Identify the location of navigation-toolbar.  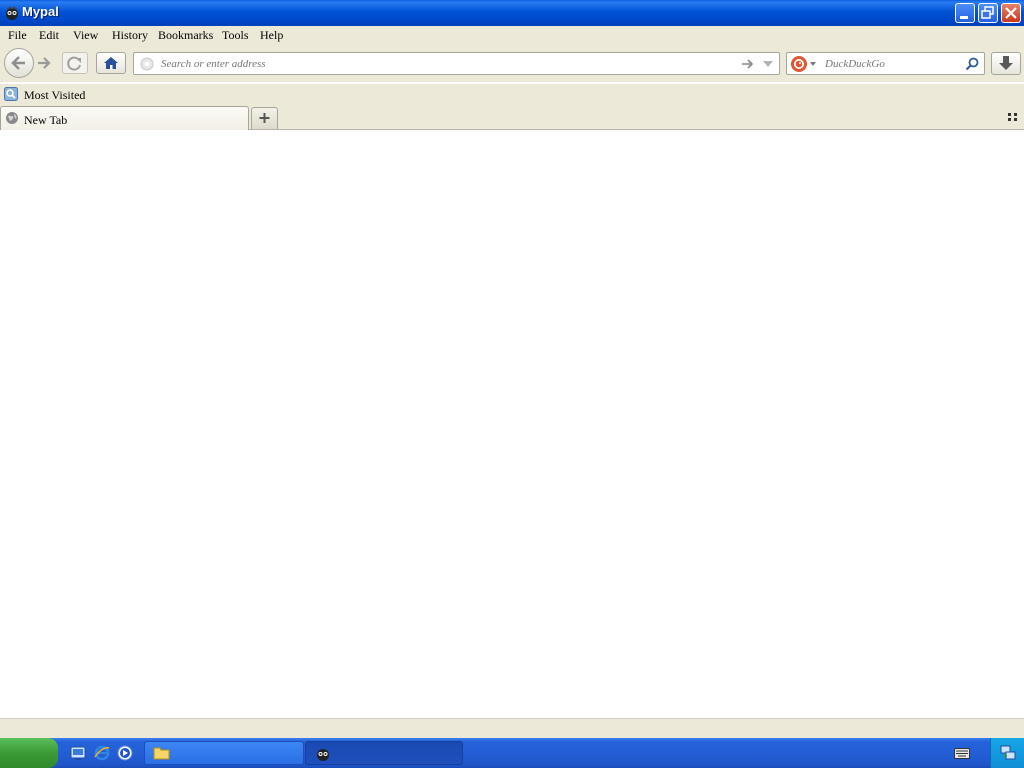
(512, 64).